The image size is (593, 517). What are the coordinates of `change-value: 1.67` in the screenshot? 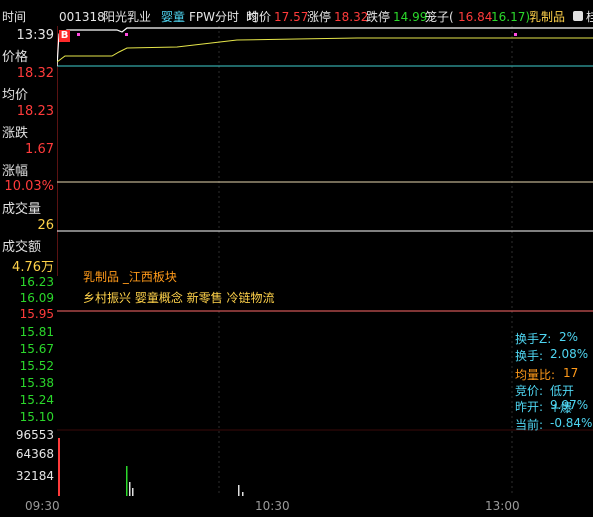 It's located at (39, 149).